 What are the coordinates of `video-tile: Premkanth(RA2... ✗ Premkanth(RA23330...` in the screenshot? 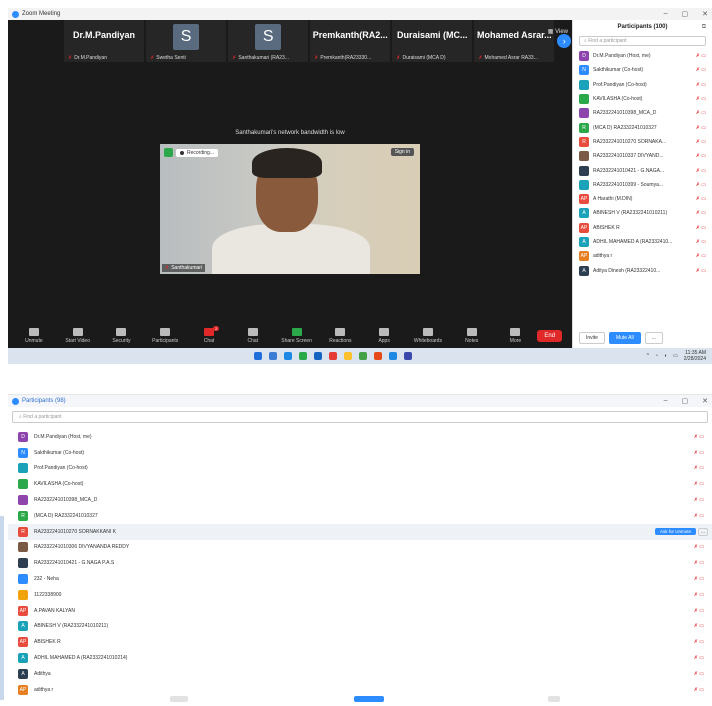 It's located at (350, 41).